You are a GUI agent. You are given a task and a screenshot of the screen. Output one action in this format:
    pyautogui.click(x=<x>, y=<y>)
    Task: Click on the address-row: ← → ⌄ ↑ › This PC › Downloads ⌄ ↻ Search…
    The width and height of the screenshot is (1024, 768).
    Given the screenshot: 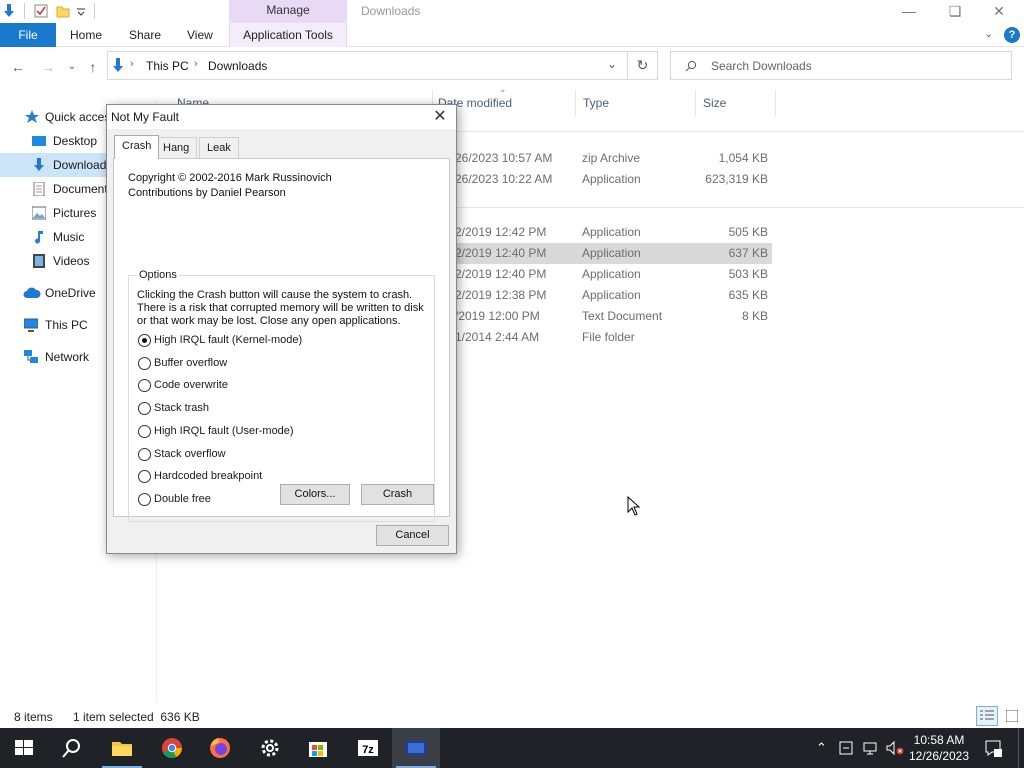 What is the action you would take?
    pyautogui.click(x=512, y=67)
    